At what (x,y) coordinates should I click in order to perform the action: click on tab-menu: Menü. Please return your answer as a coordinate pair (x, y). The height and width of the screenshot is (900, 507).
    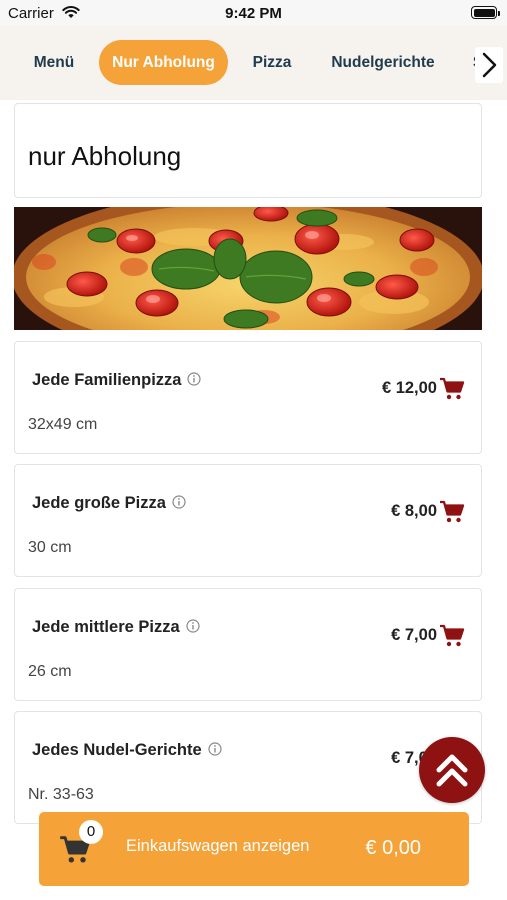
    Looking at the image, I should click on (54, 62).